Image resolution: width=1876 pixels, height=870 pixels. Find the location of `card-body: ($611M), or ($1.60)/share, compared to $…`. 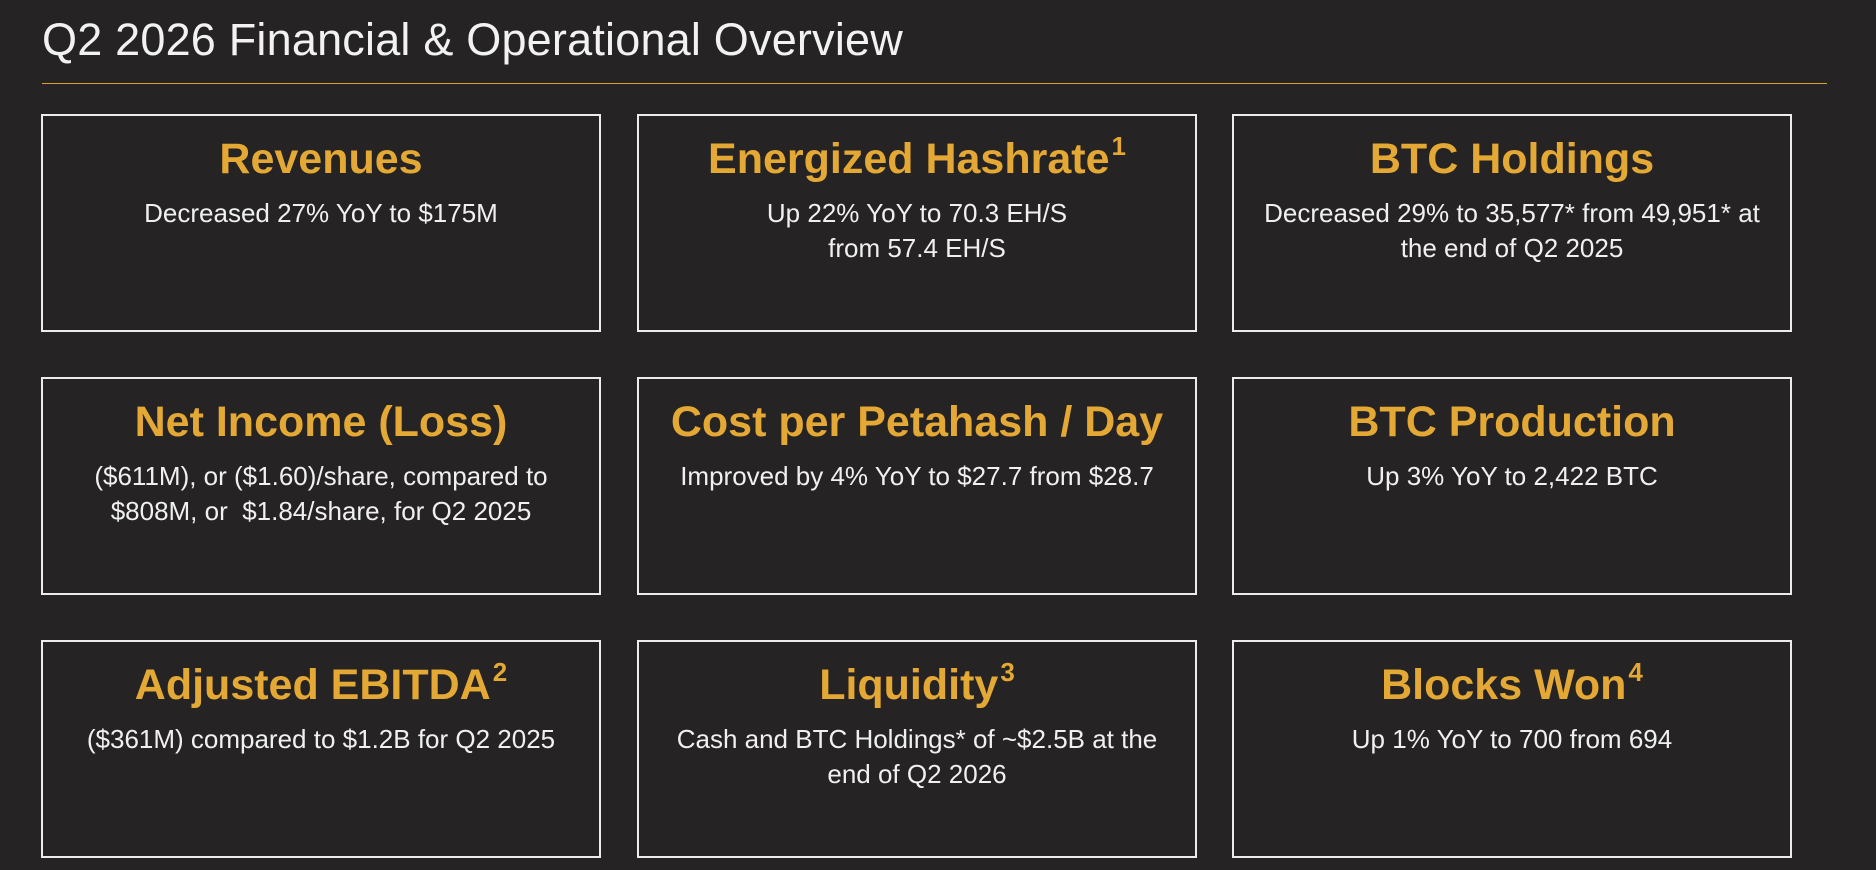

card-body: ($611M), or ($1.60)/share, compared to $… is located at coordinates (321, 494).